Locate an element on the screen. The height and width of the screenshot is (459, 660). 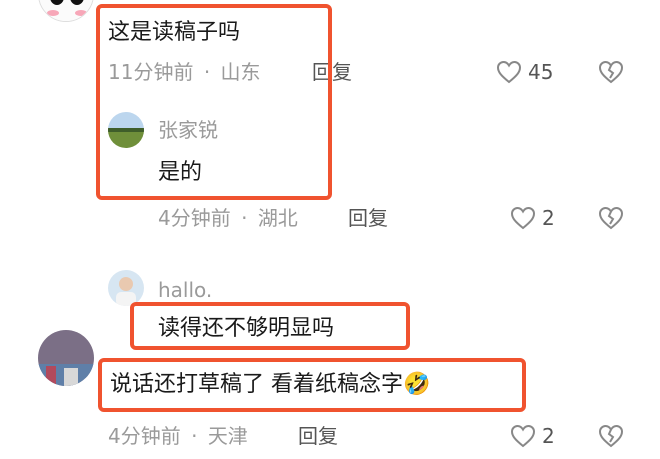
comment-location: 天津 is located at coordinates (227, 436).